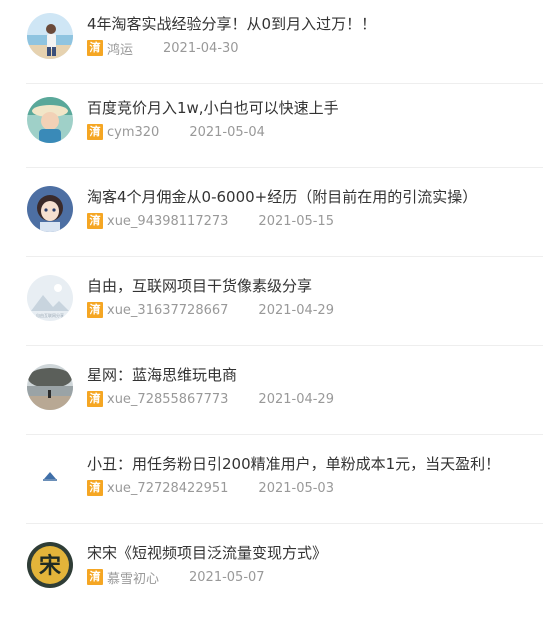  What do you see at coordinates (271, 571) in the screenshot?
I see `list-item: 宋 宋宋《短视频项目泛流量变现方式》 淯 慕雪初心 2021-05-07` at bounding box center [271, 571].